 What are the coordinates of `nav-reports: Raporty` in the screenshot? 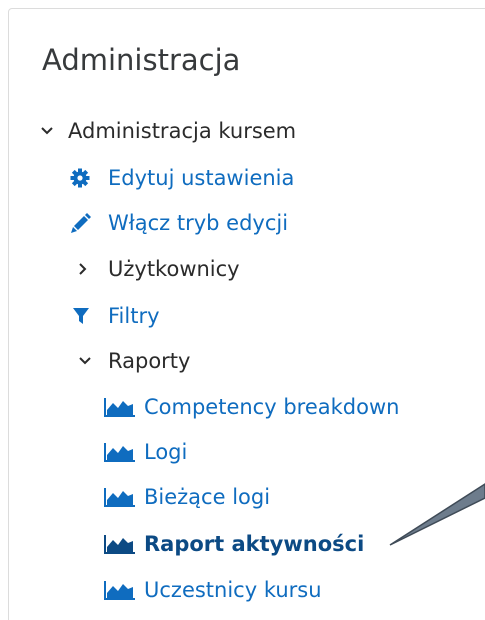 It's located at (134, 361).